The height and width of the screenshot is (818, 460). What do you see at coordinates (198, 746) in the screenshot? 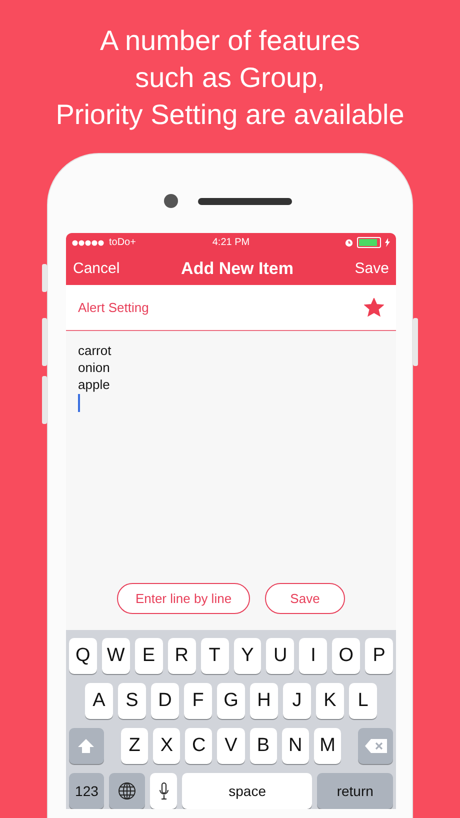
I see `letter-key: C` at bounding box center [198, 746].